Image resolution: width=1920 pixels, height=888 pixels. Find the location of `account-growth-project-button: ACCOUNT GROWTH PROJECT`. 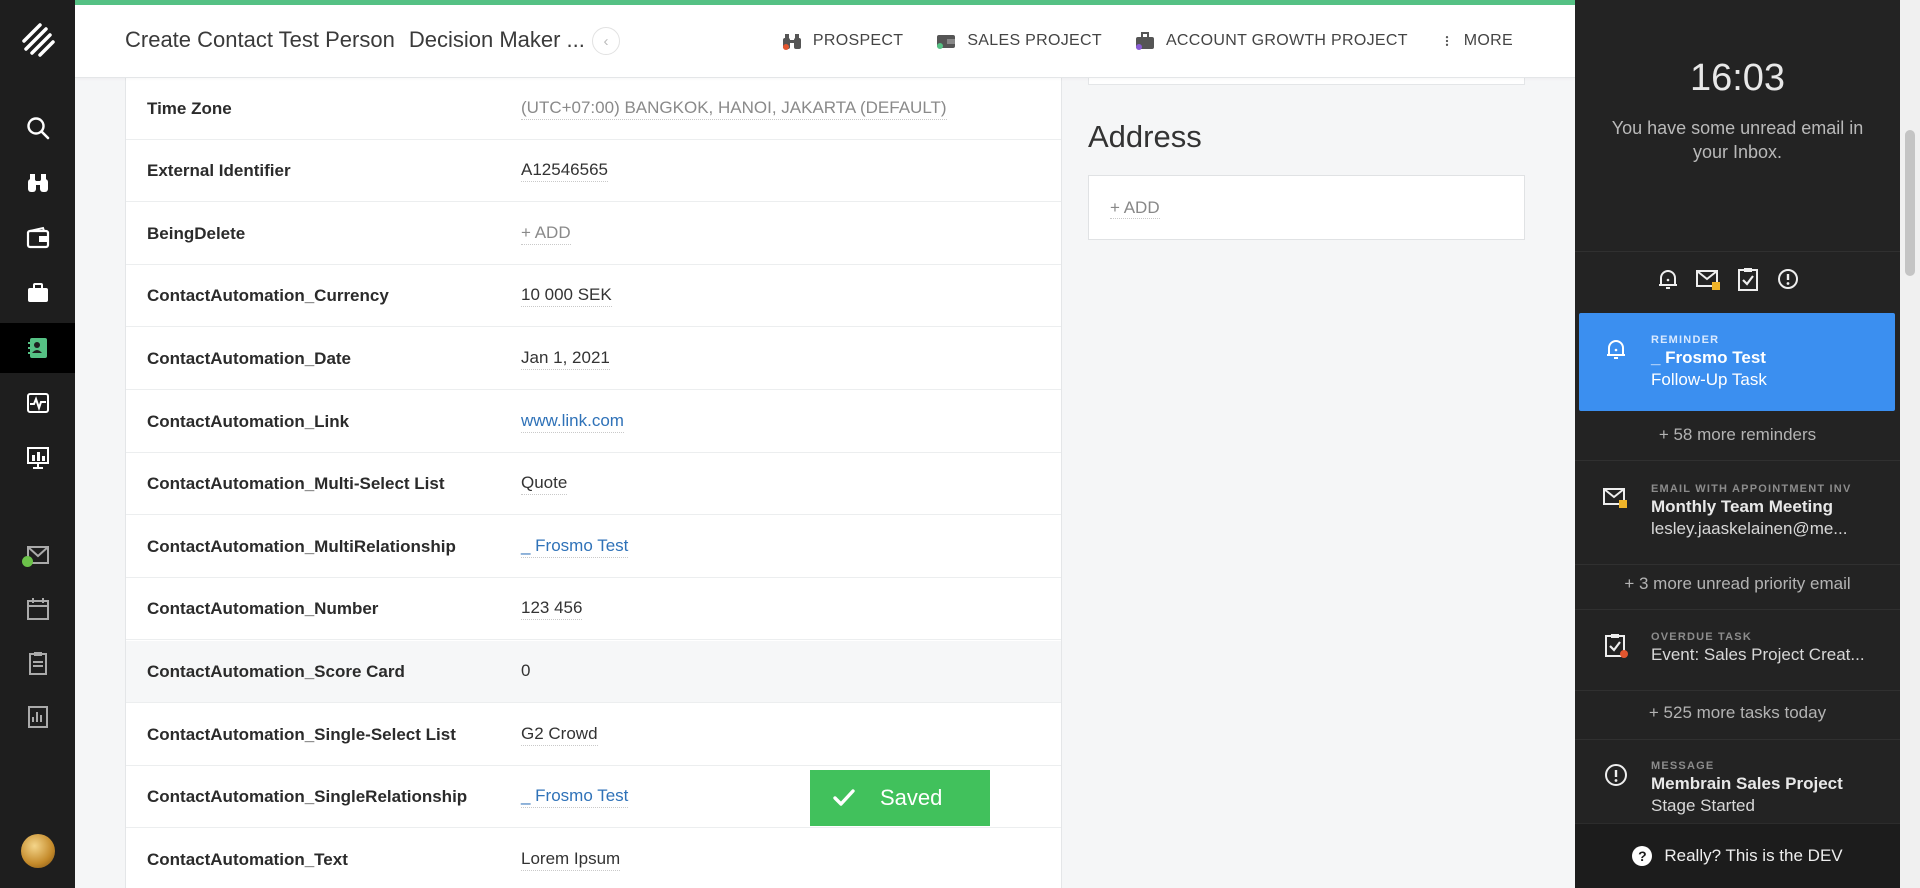

account-growth-project-button: ACCOUNT GROWTH PROJECT is located at coordinates (1271, 41).